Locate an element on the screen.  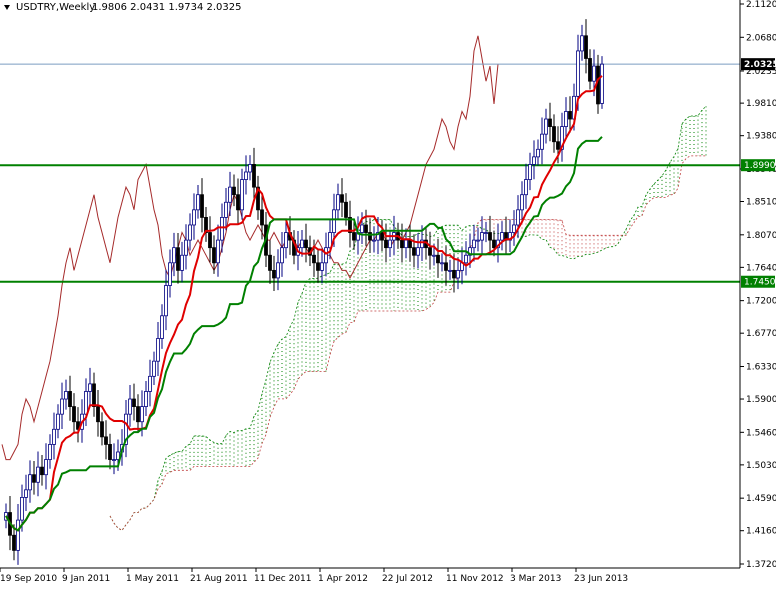
symbol-label: USDTRY,Weekly is located at coordinates (55, 7).